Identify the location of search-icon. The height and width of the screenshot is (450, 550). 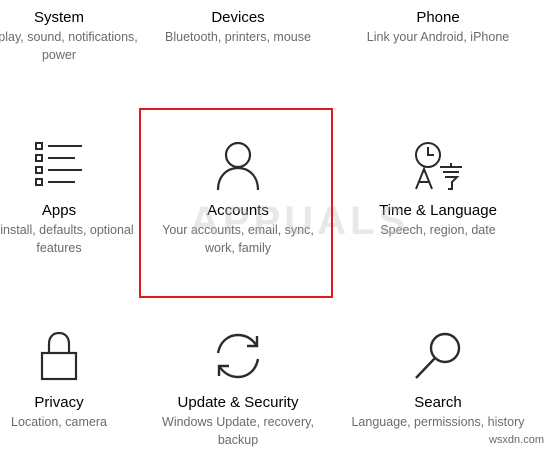
(438, 356).